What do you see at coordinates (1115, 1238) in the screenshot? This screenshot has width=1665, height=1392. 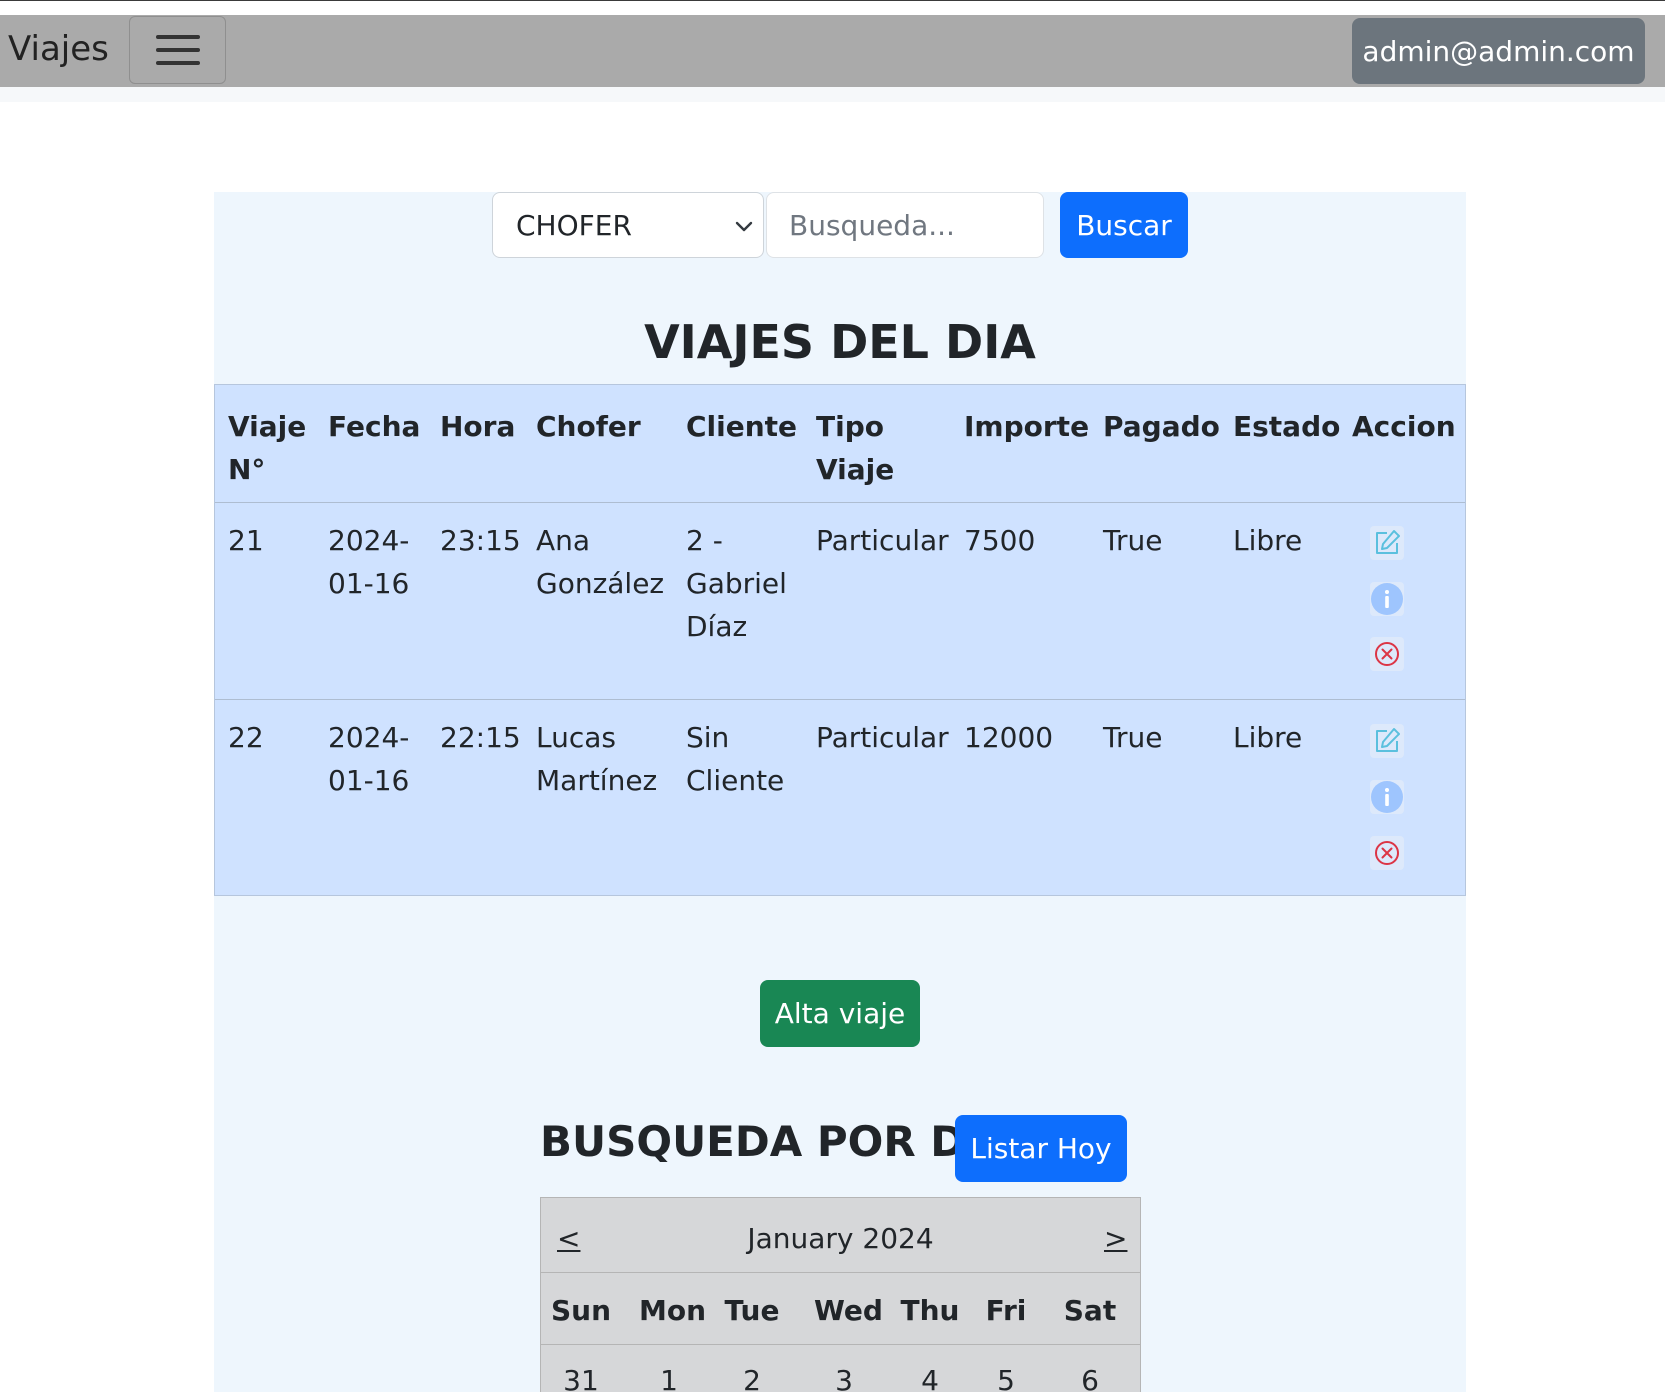 I see `calendar-next-button: >` at bounding box center [1115, 1238].